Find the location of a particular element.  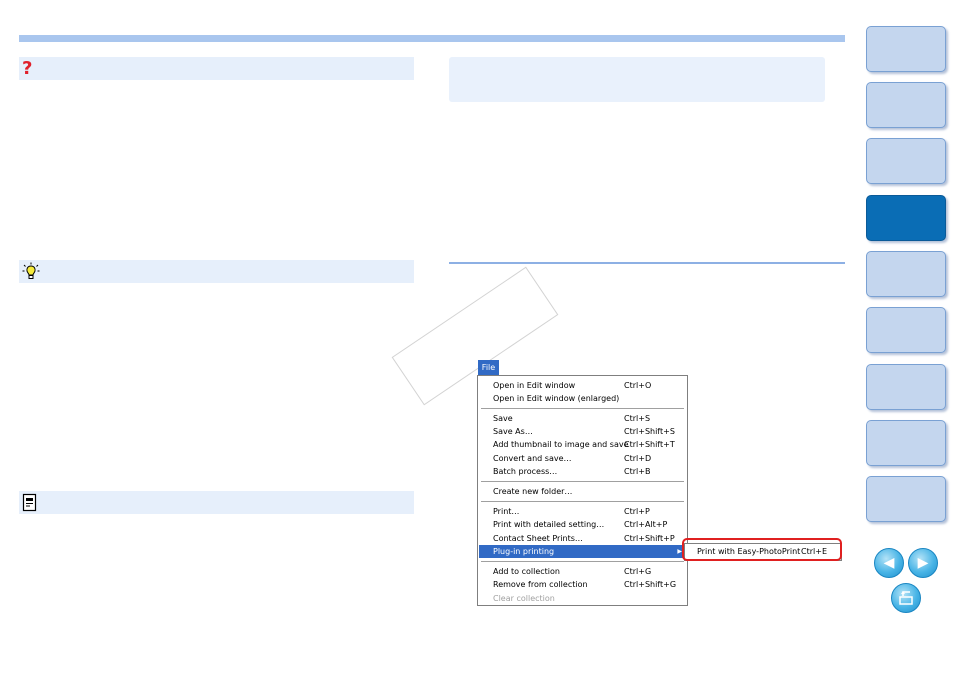

file-menu-title: File is located at coordinates (488, 367).